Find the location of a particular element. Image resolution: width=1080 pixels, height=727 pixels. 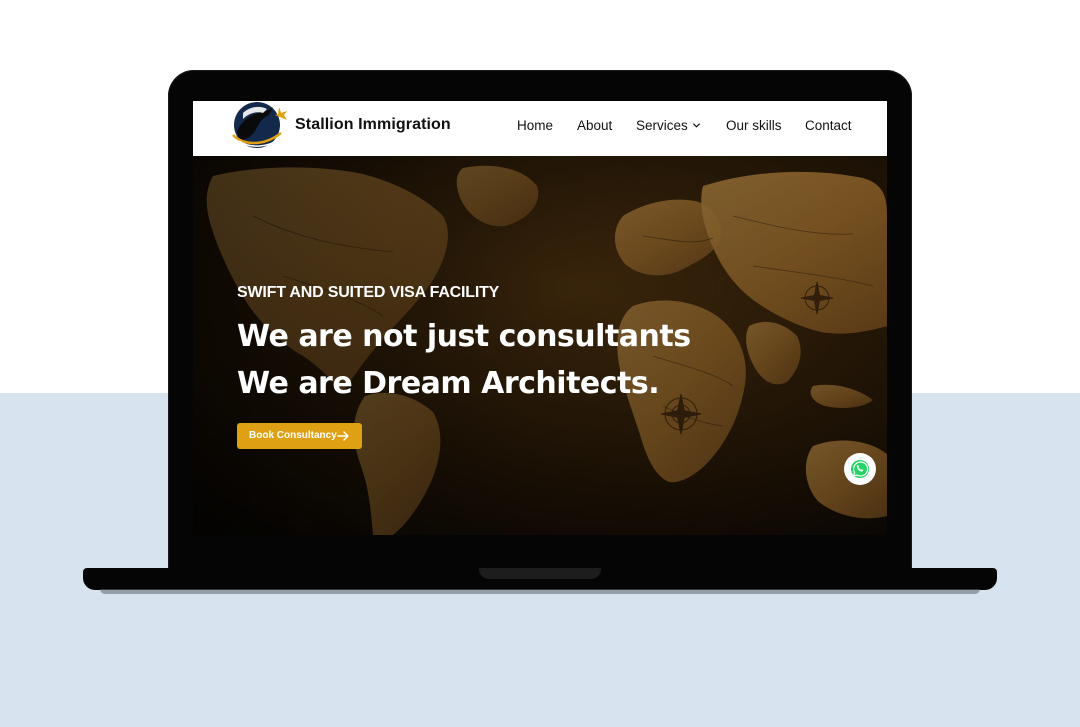

book-consultancy-button: Book Consultancy is located at coordinates (299, 436).